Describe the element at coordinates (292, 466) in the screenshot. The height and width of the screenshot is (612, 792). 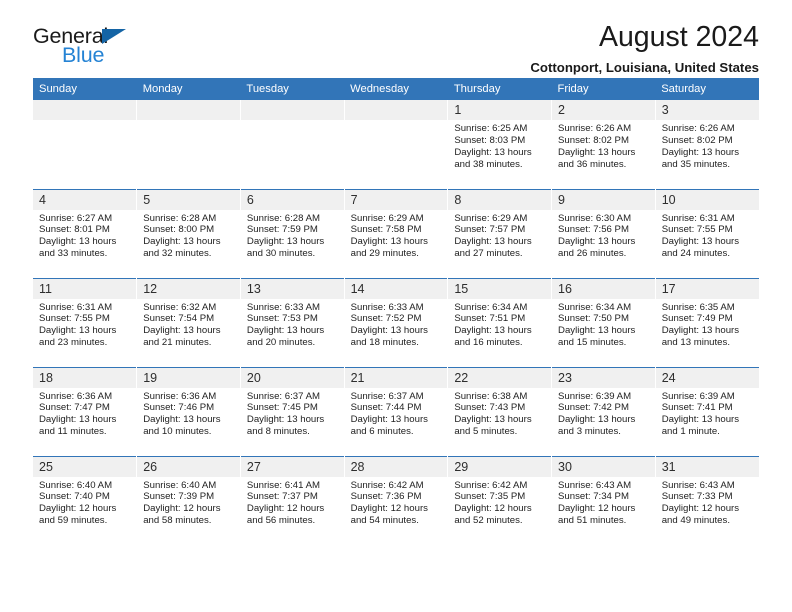
I see `day-number: 27` at that location.